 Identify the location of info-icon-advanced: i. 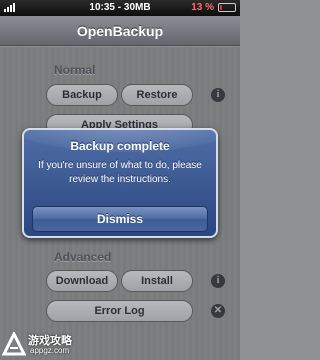
(218, 281).